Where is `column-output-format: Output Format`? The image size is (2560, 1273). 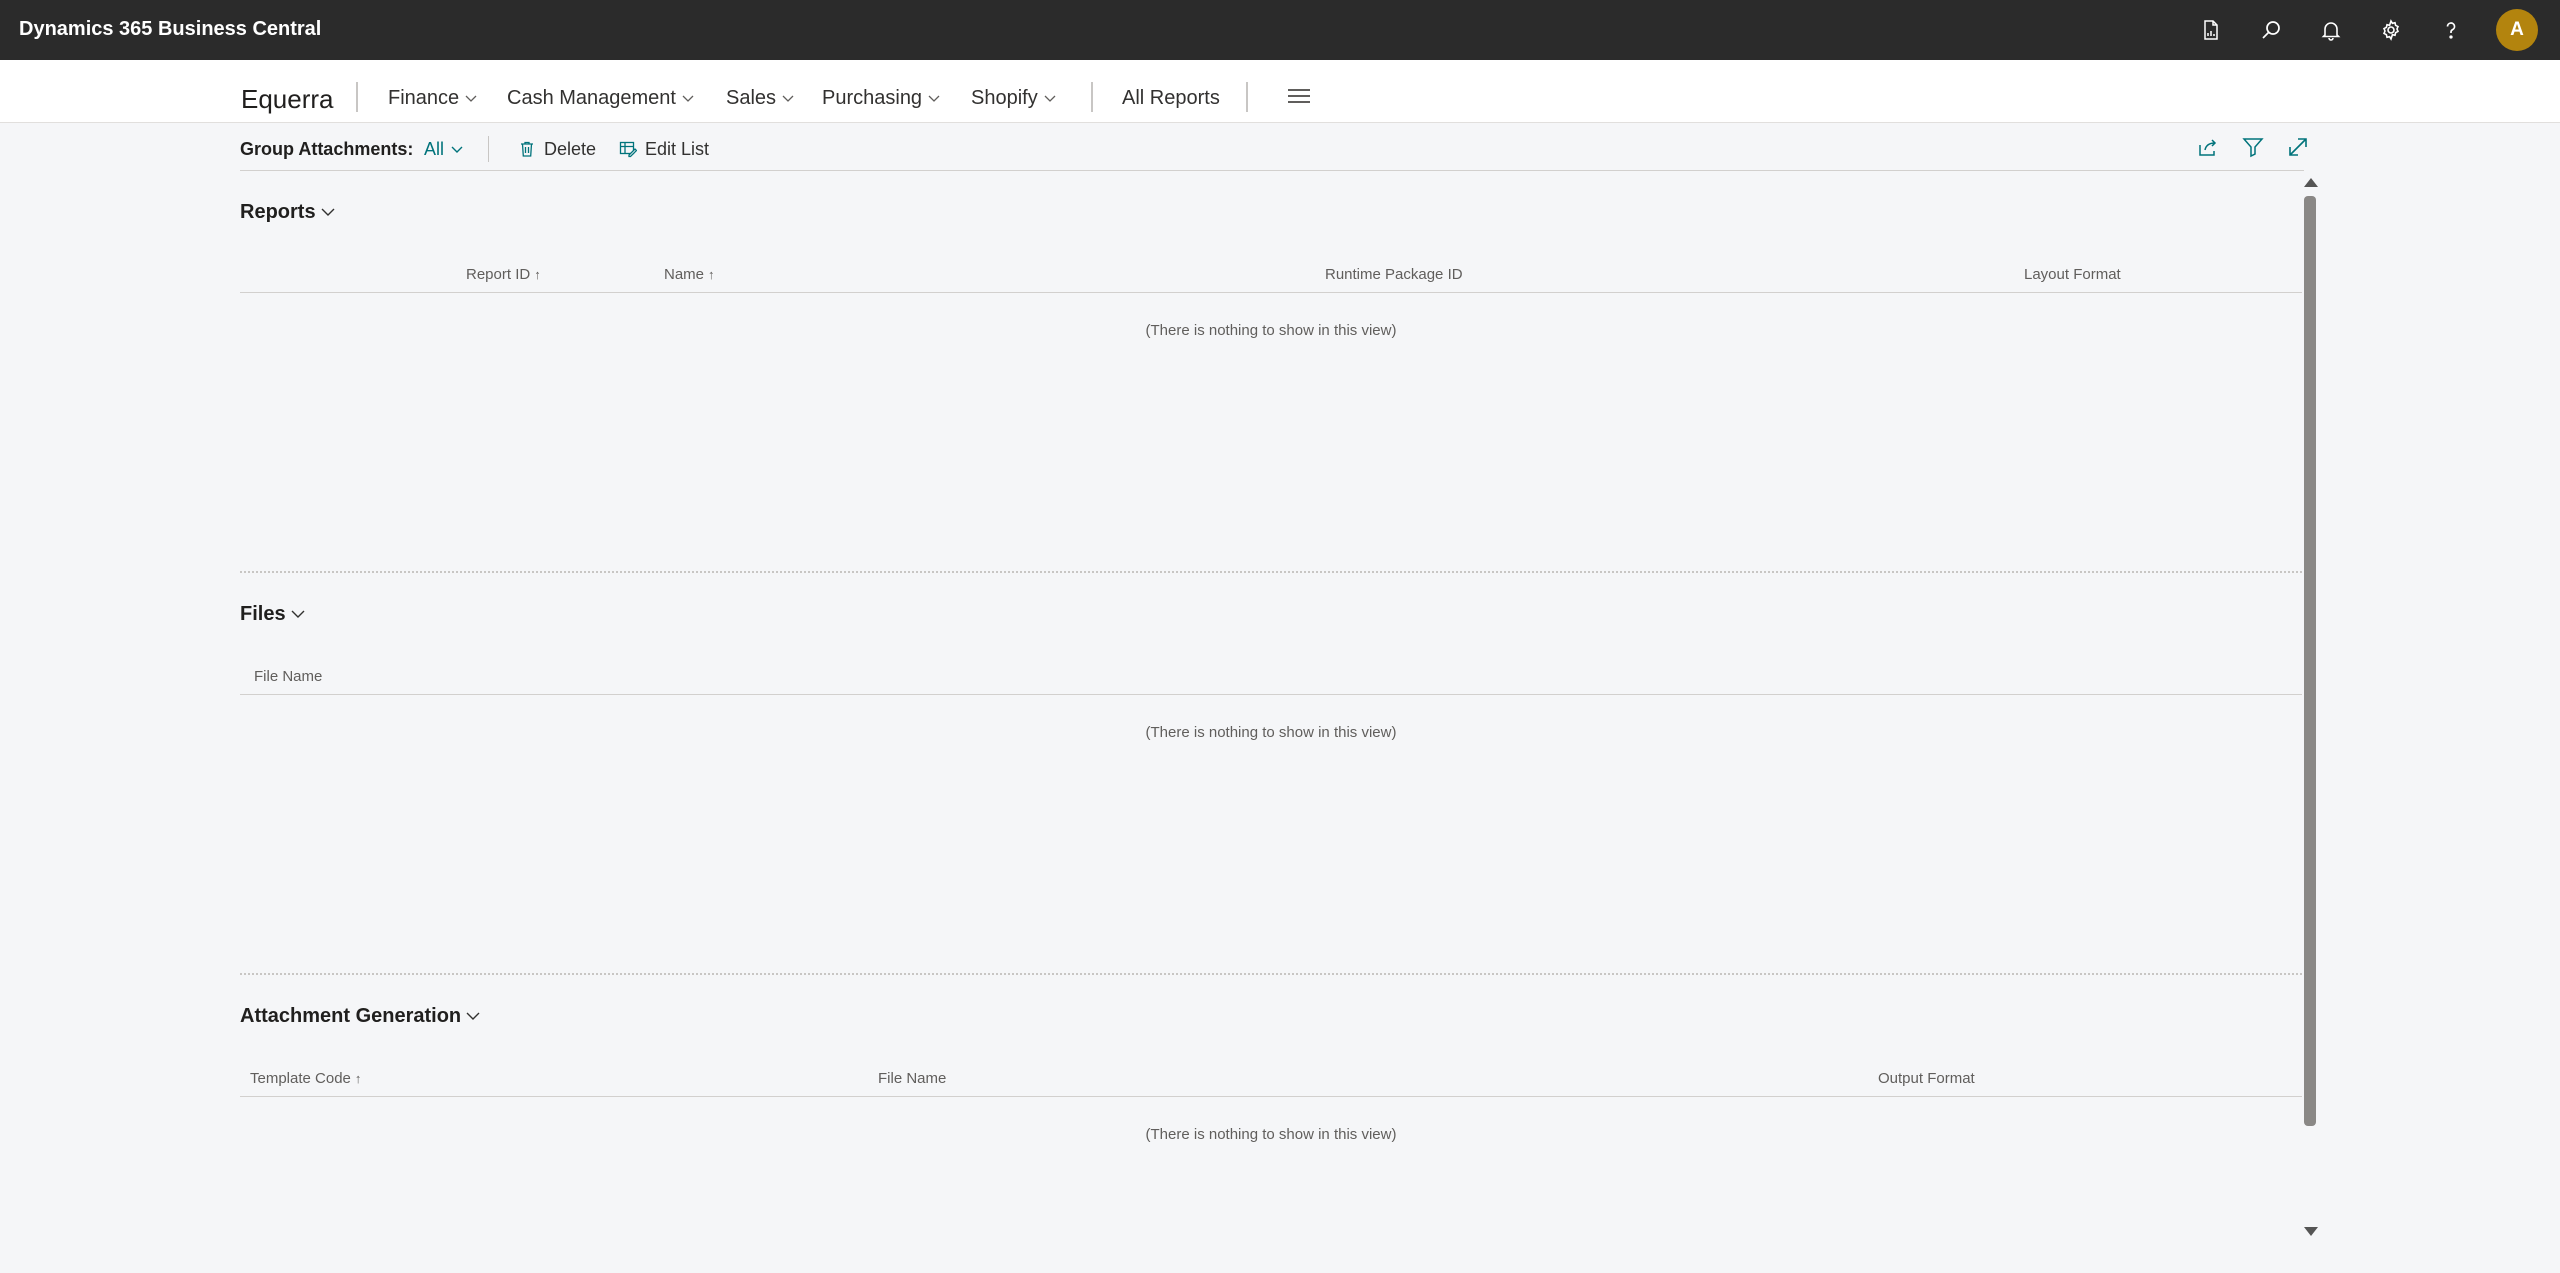
column-output-format: Output Format is located at coordinates (1926, 1079).